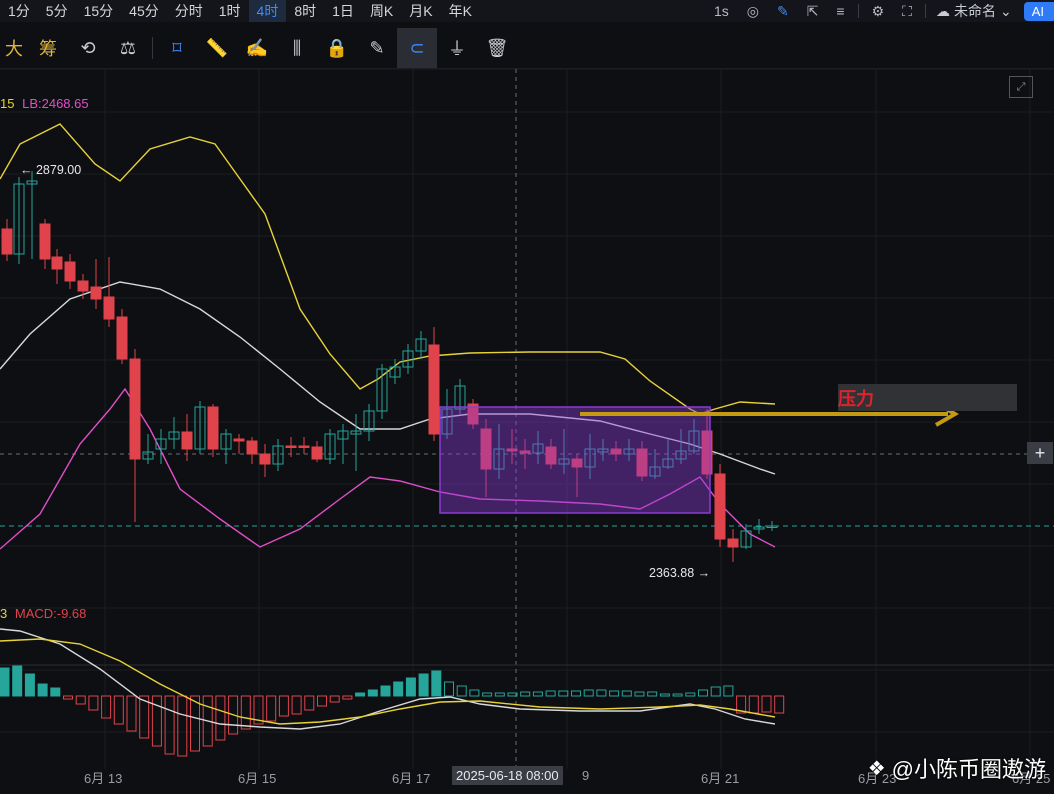  Describe the element at coordinates (230, 11) in the screenshot. I see `interval-tab-5: 1时` at that location.